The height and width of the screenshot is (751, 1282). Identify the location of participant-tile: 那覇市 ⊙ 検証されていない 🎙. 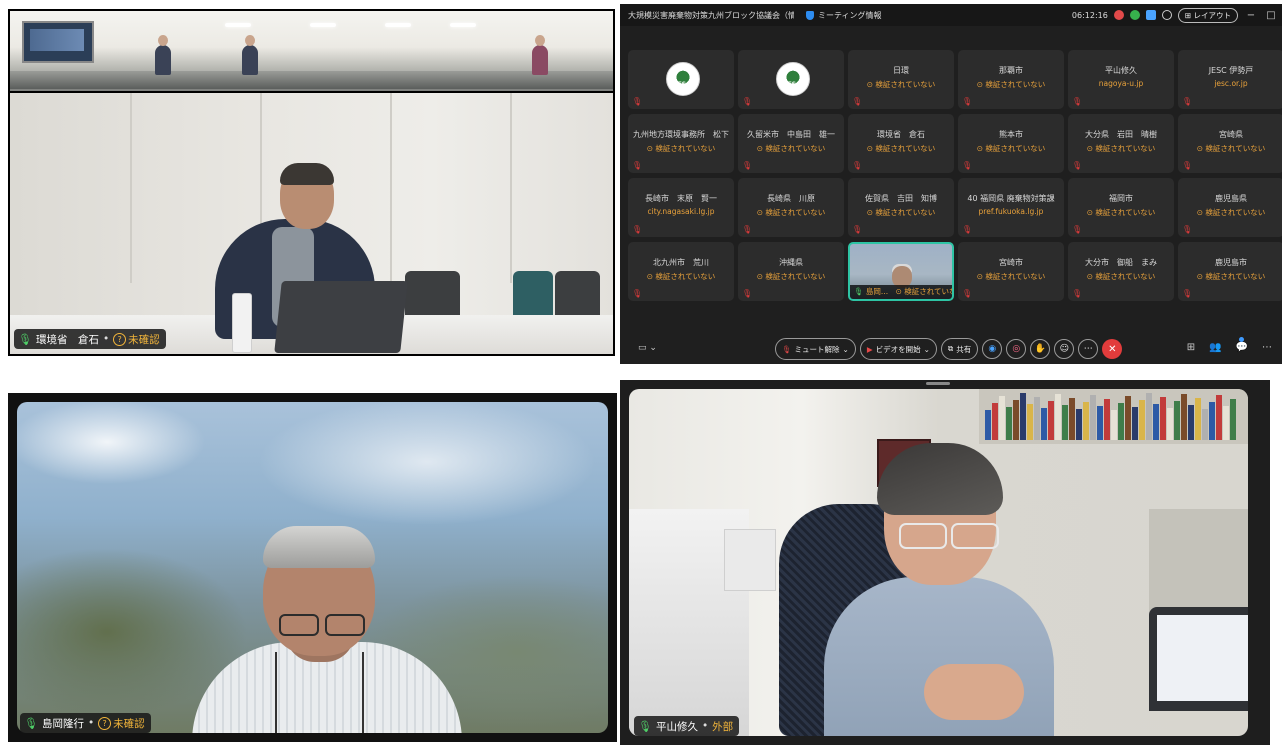
(1011, 79).